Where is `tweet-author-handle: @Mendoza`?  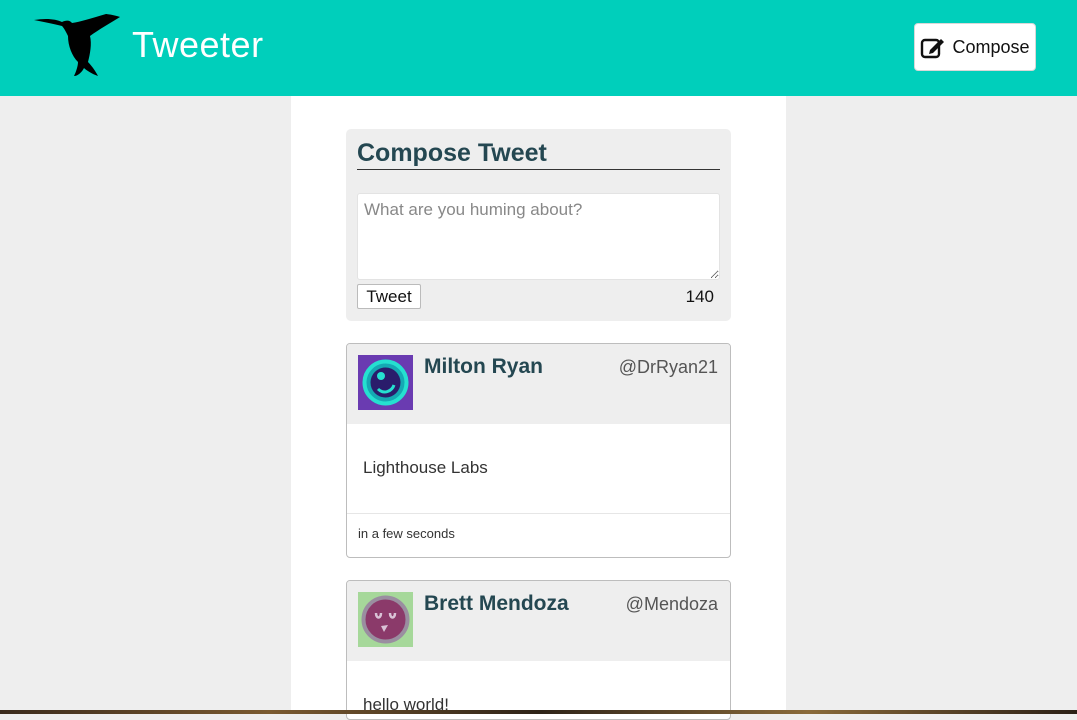
tweet-author-handle: @Mendoza is located at coordinates (671, 604).